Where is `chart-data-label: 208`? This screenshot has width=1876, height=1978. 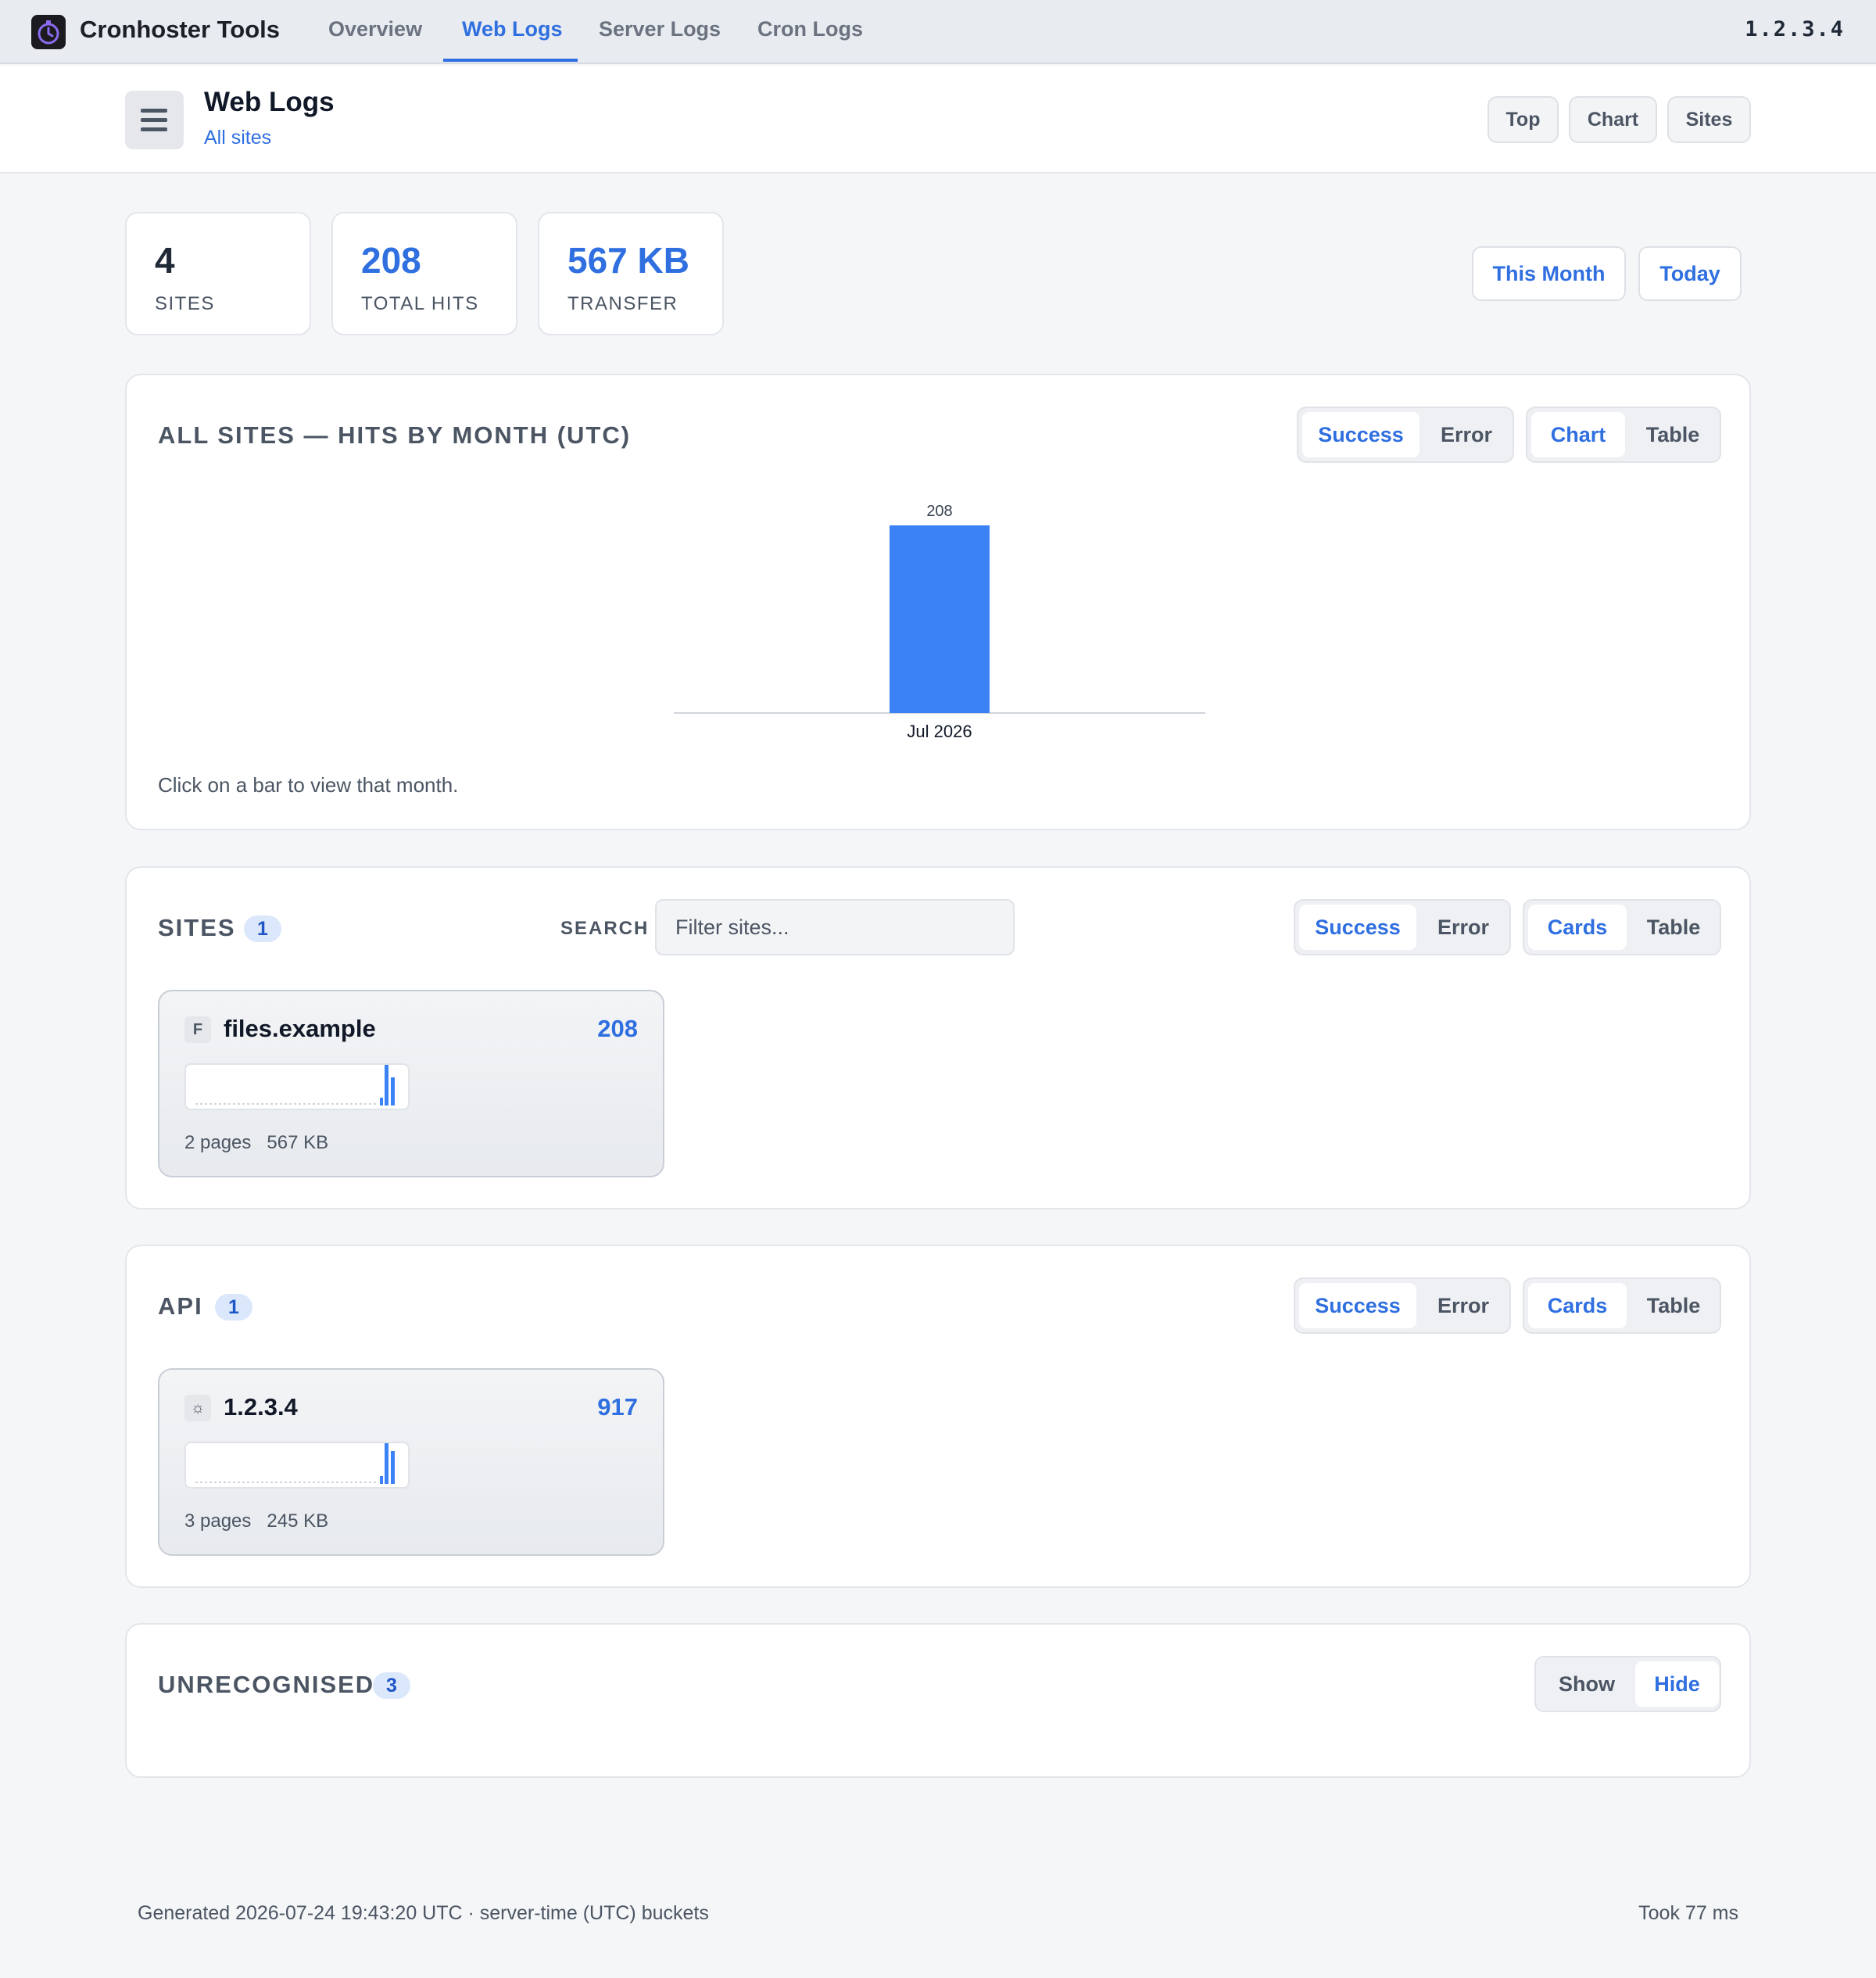 chart-data-label: 208 is located at coordinates (939, 512).